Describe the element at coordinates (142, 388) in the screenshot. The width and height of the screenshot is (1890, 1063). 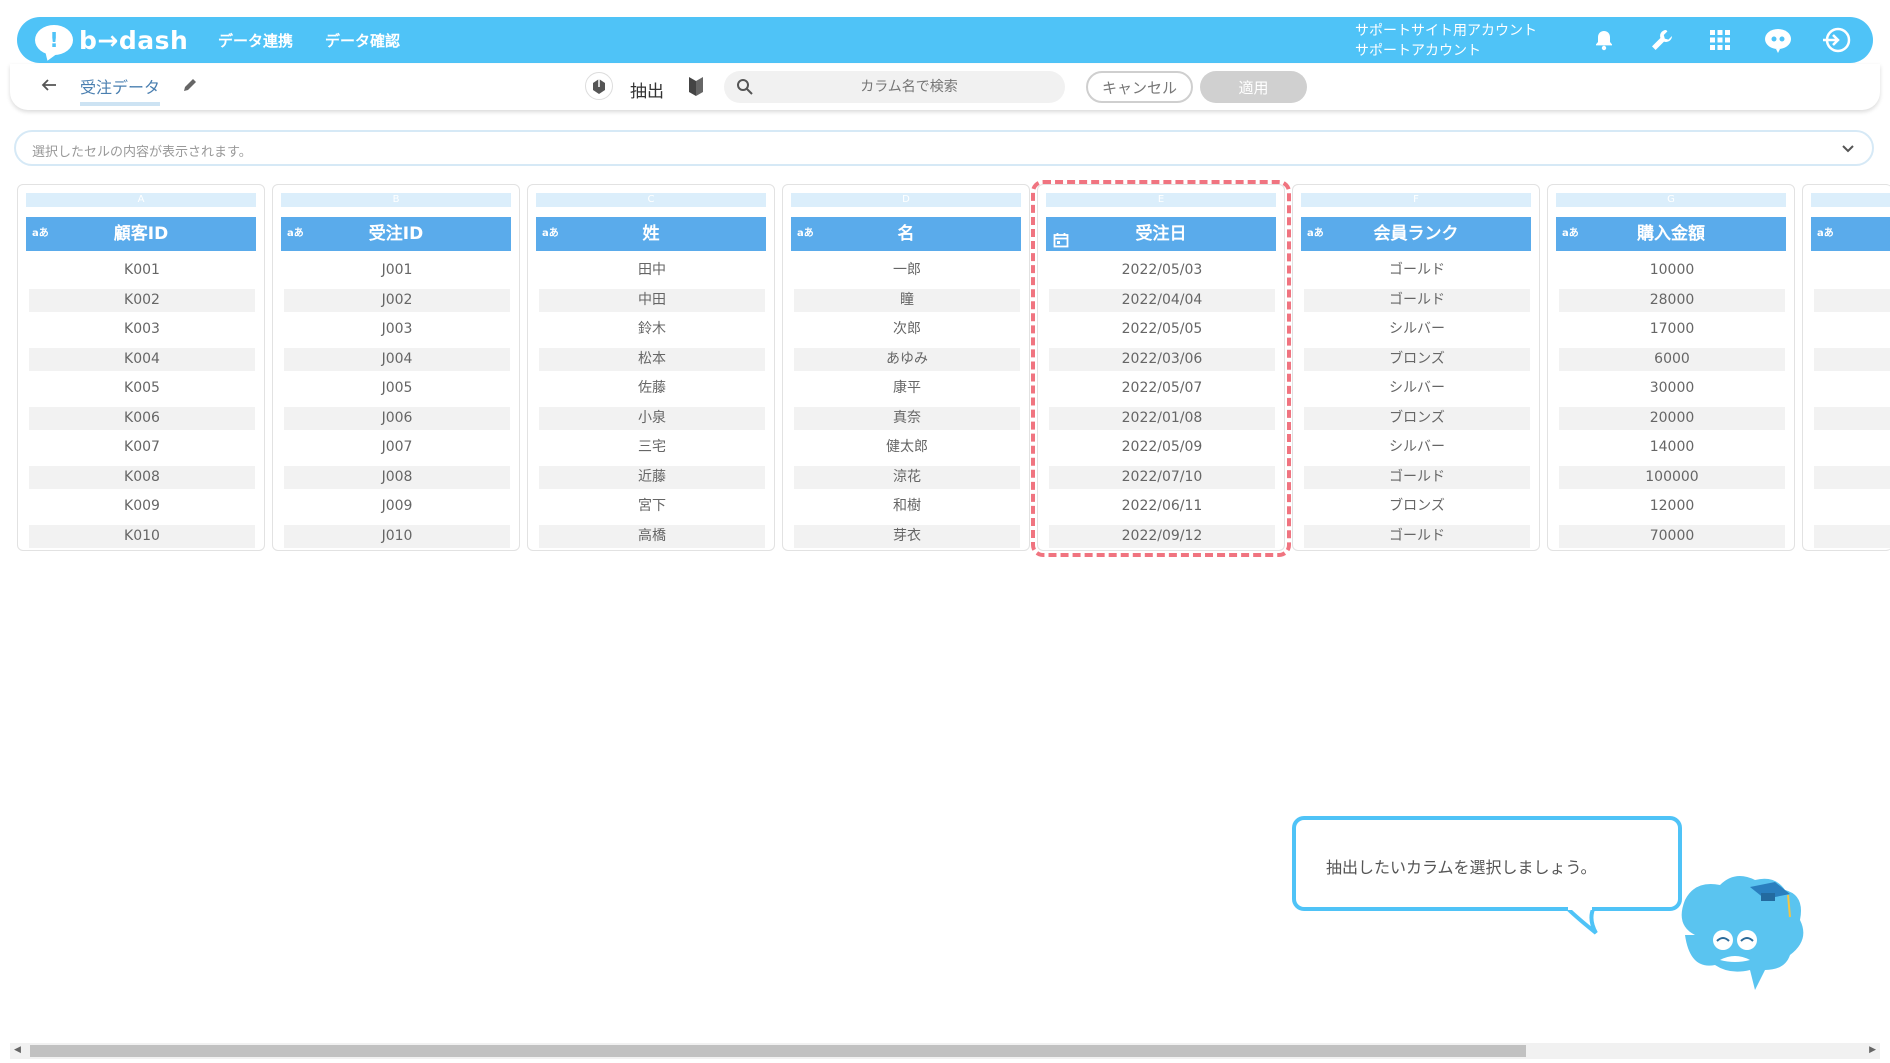
I see `table-cell: K005` at that location.